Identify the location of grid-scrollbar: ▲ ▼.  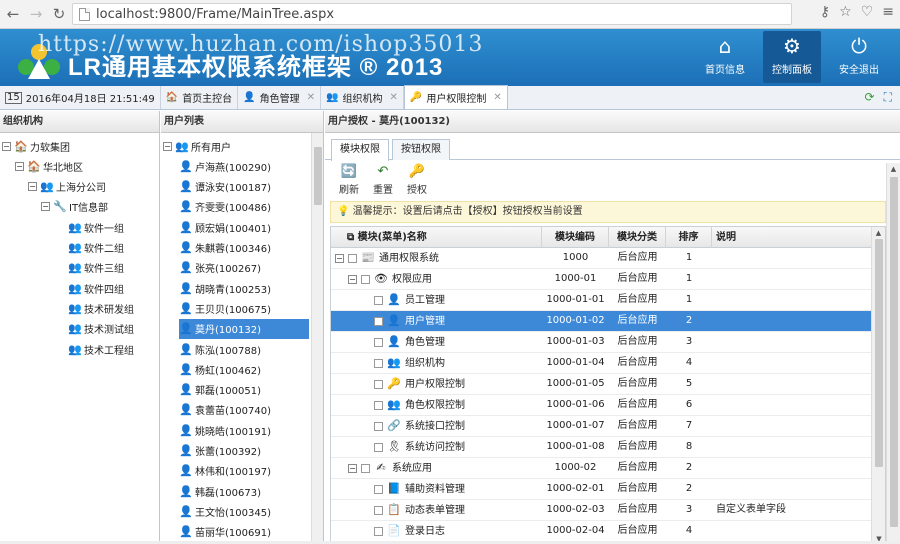
(878, 385).